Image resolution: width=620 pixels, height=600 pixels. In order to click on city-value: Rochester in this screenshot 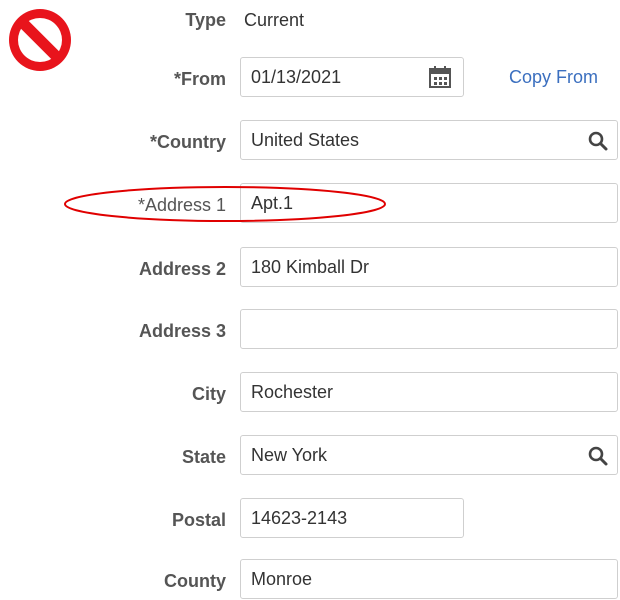, I will do `click(292, 392)`.